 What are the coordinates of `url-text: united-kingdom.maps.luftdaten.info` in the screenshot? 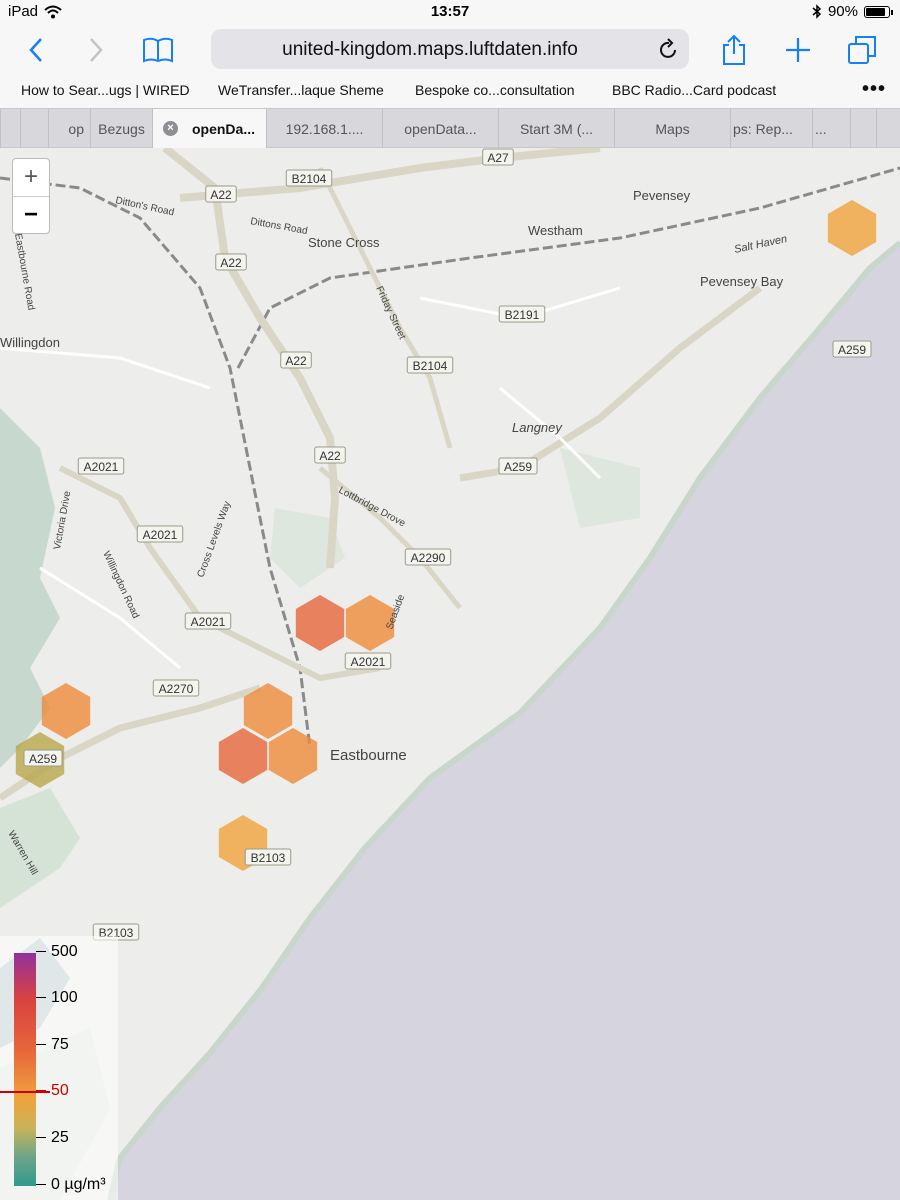 It's located at (430, 50).